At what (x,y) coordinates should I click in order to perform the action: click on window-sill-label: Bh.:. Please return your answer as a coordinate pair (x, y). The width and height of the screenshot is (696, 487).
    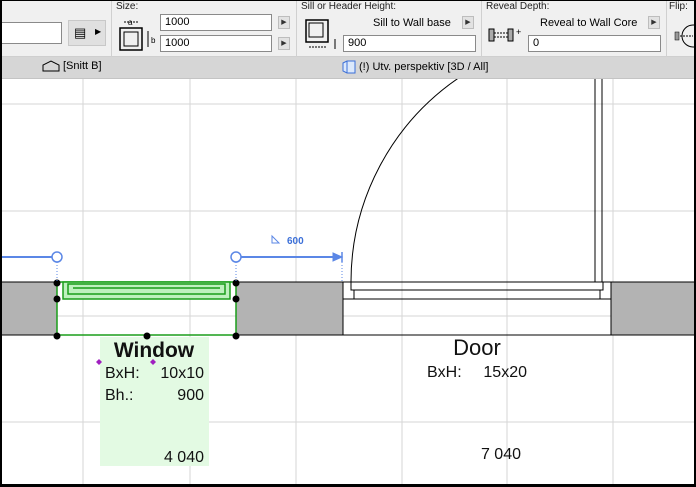
    Looking at the image, I should click on (119, 395).